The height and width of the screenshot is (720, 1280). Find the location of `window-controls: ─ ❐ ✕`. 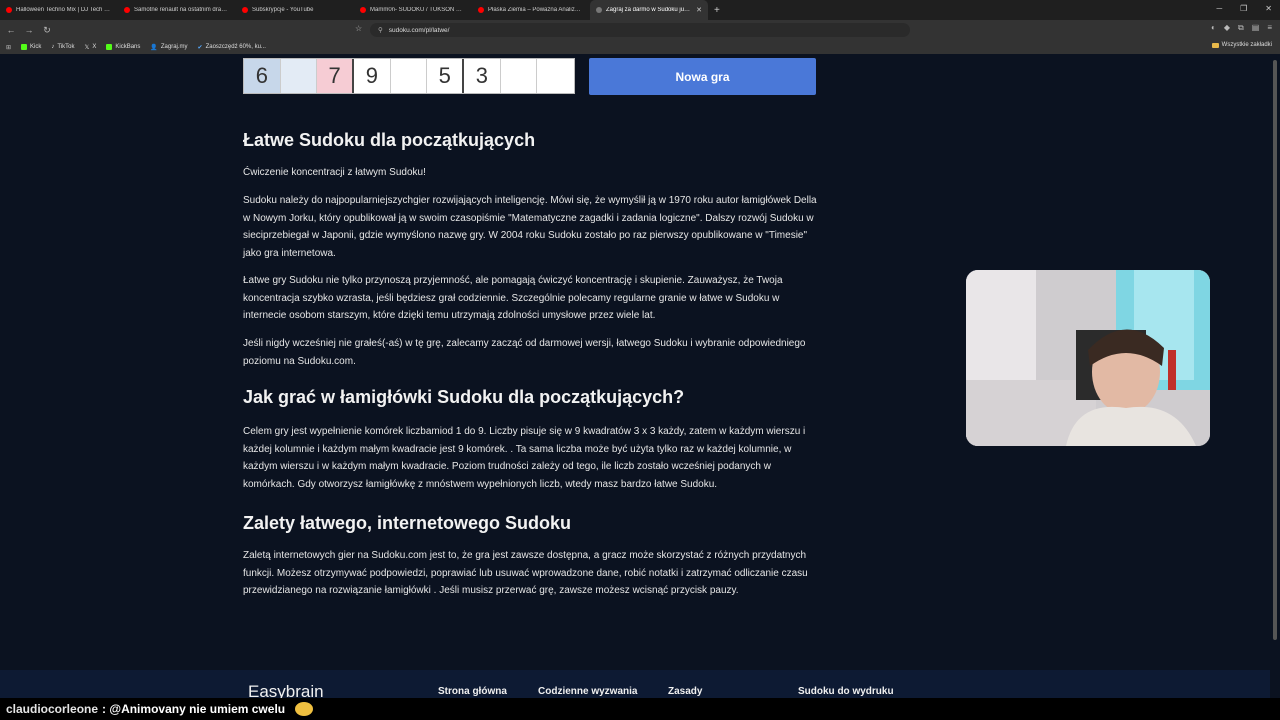

window-controls: ─ ❐ ✕ is located at coordinates (1244, 8).